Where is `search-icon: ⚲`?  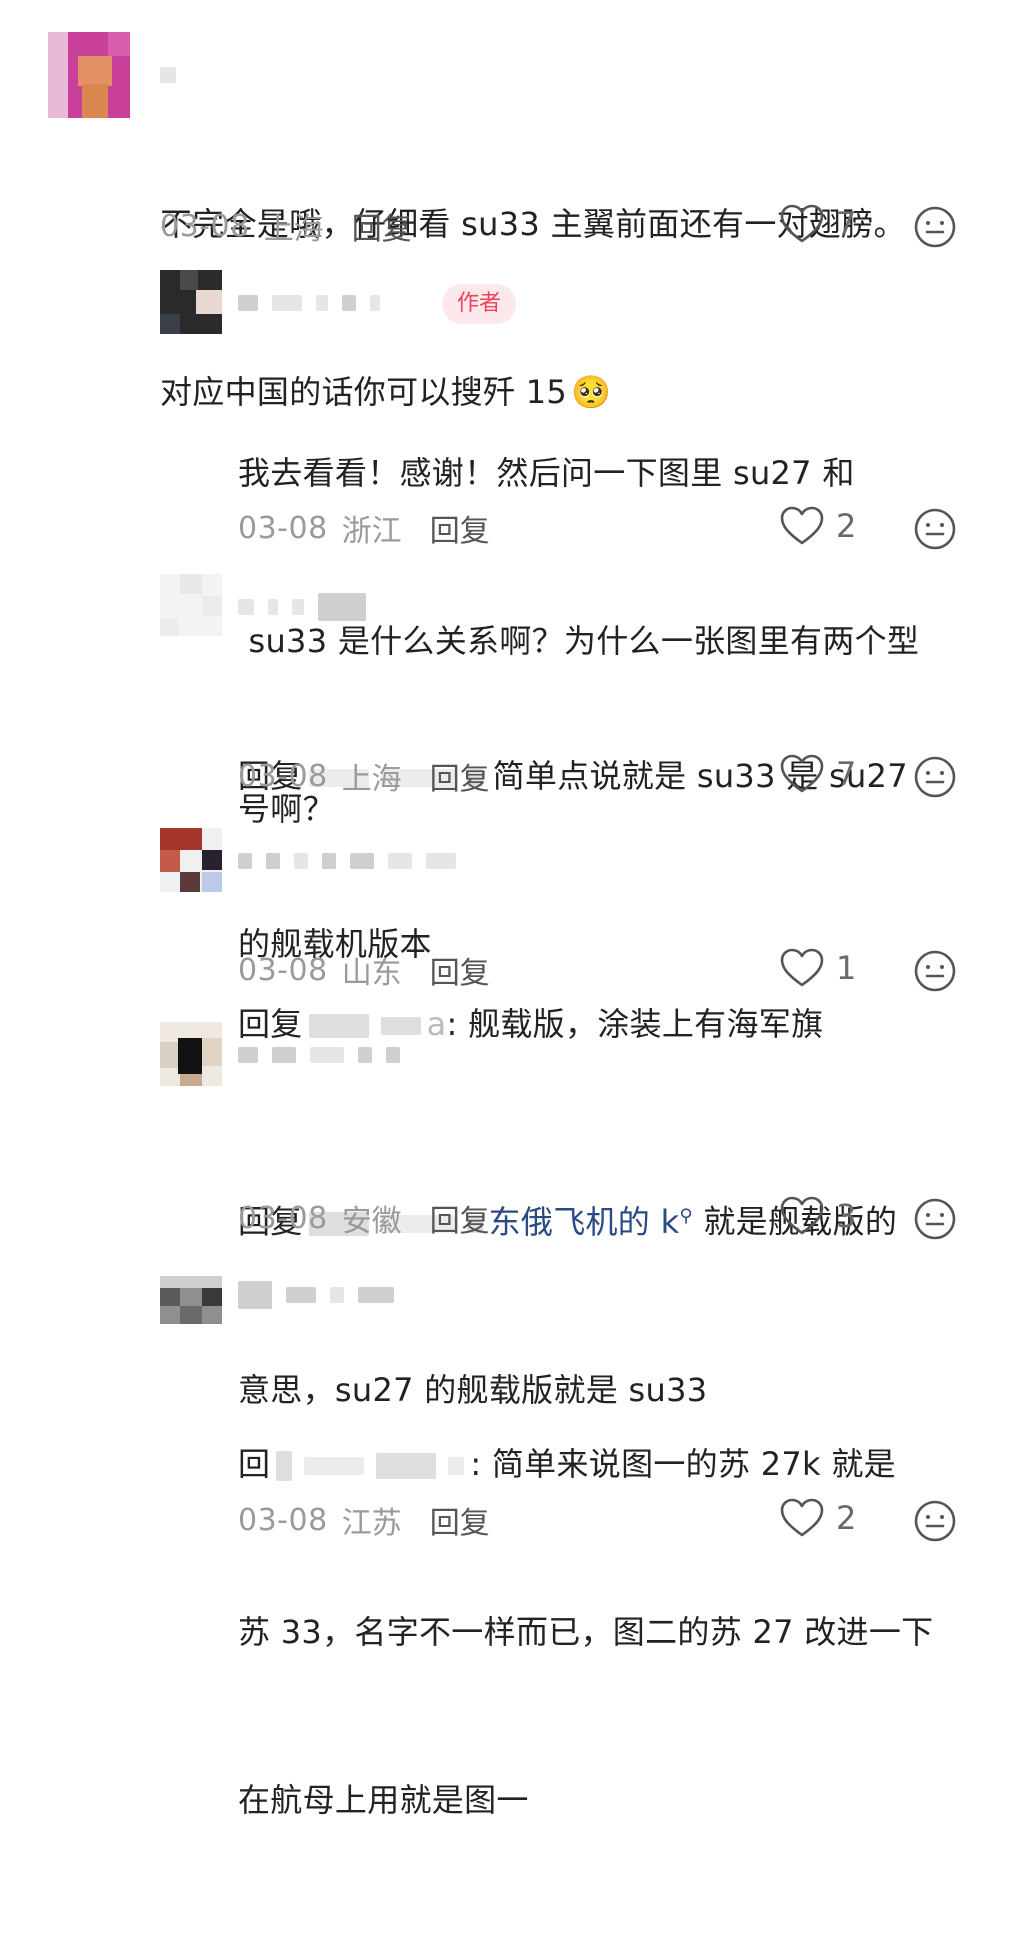 search-icon: ⚲ is located at coordinates (686, 1215).